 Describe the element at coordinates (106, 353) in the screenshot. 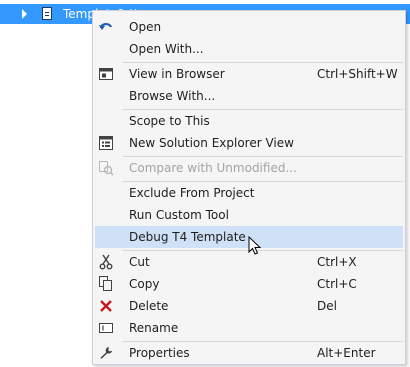

I see `wrench-icon` at that location.